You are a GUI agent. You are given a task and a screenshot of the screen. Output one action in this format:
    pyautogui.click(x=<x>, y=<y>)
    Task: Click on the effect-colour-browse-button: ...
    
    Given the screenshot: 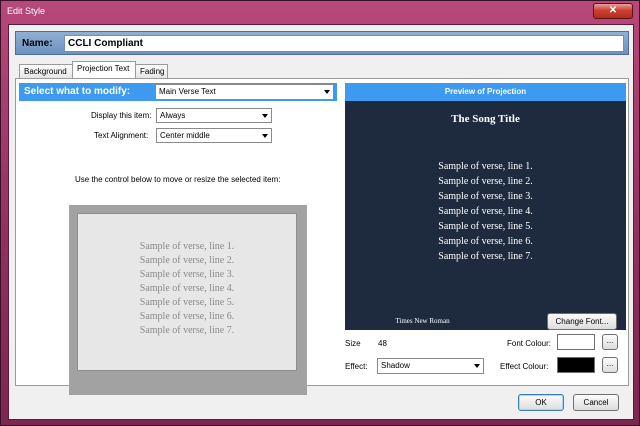 What is the action you would take?
    pyautogui.click(x=610, y=365)
    